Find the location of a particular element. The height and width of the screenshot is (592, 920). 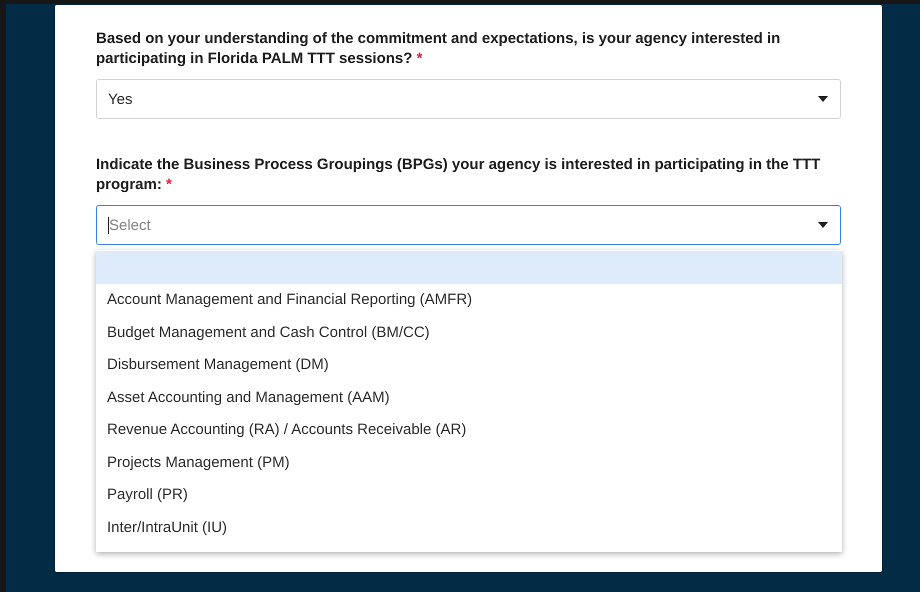

dropdown-option: Budget Management and Cash Control (BM/CC) is located at coordinates (469, 332).